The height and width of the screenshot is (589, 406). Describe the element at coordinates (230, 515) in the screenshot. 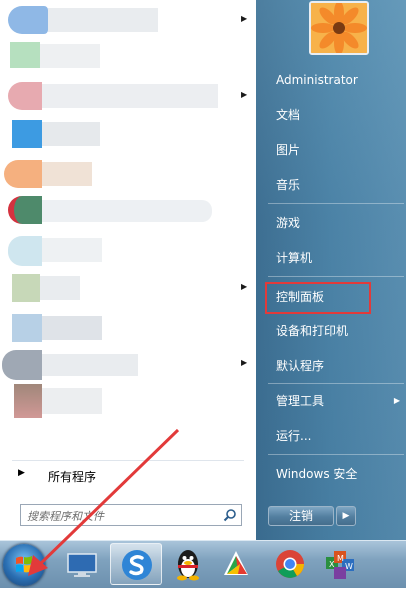

I see `search-icon` at that location.